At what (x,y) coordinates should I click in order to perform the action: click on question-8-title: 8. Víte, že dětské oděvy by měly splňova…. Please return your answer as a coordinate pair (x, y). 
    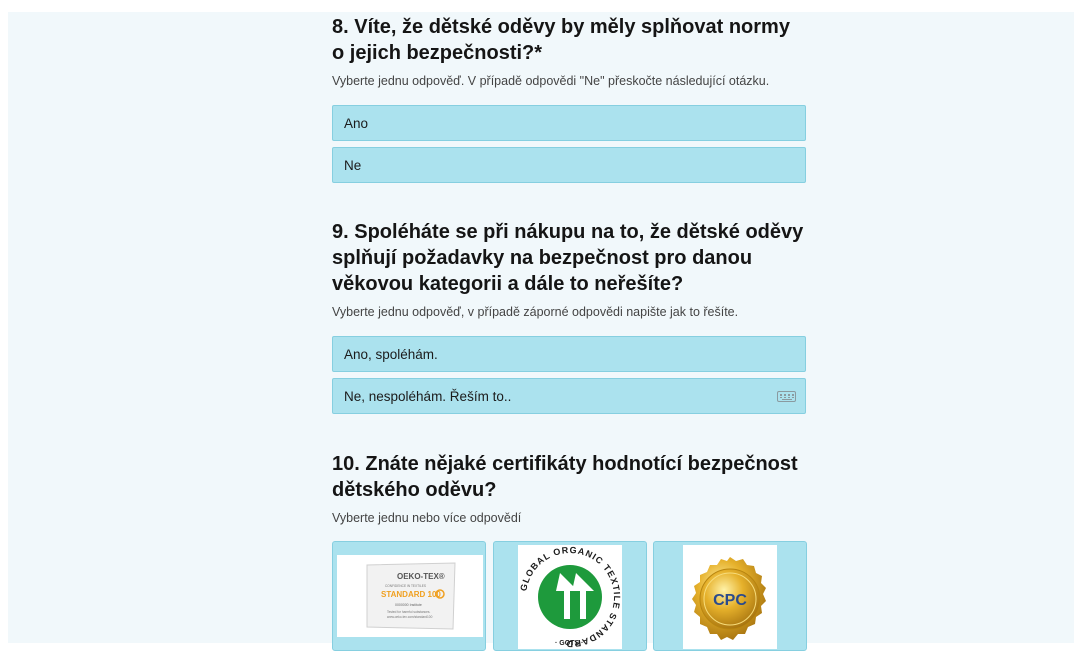
    Looking at the image, I should click on (561, 40).